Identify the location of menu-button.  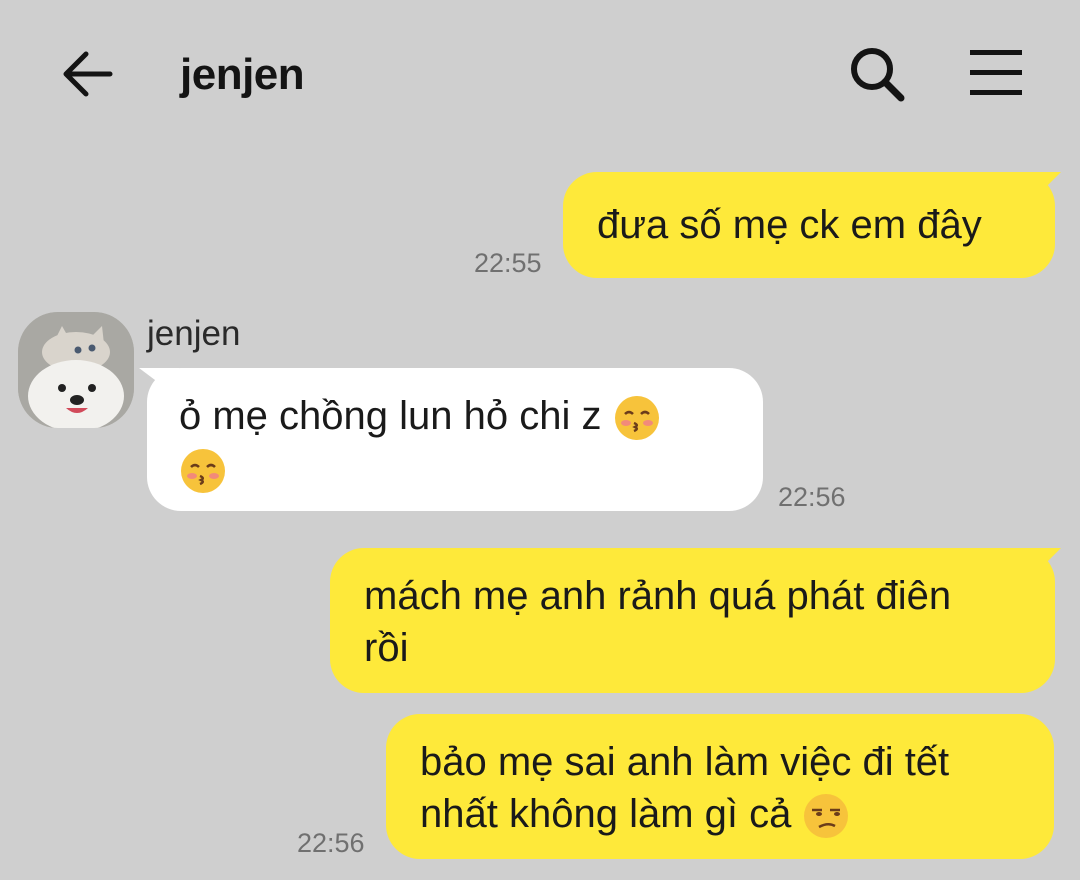
(996, 73).